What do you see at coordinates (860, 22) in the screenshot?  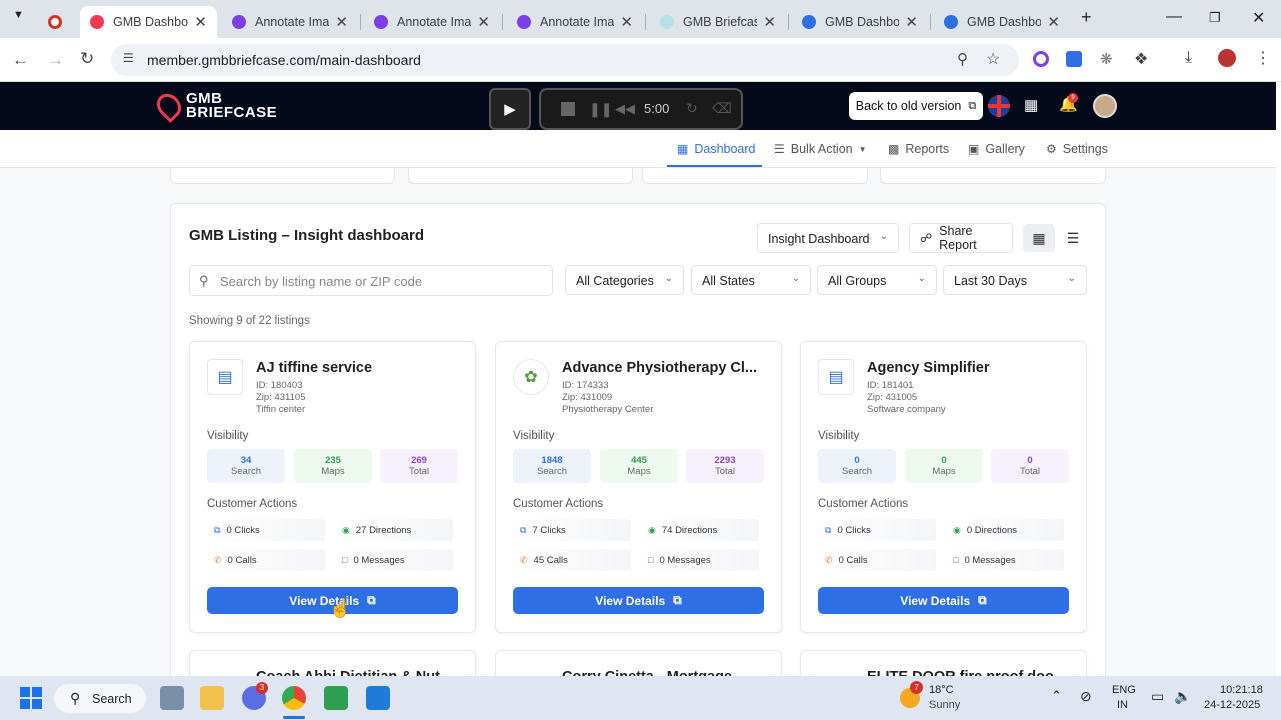 I see `tab-gmb-dashboard-2: GMB Dashboard ✕` at bounding box center [860, 22].